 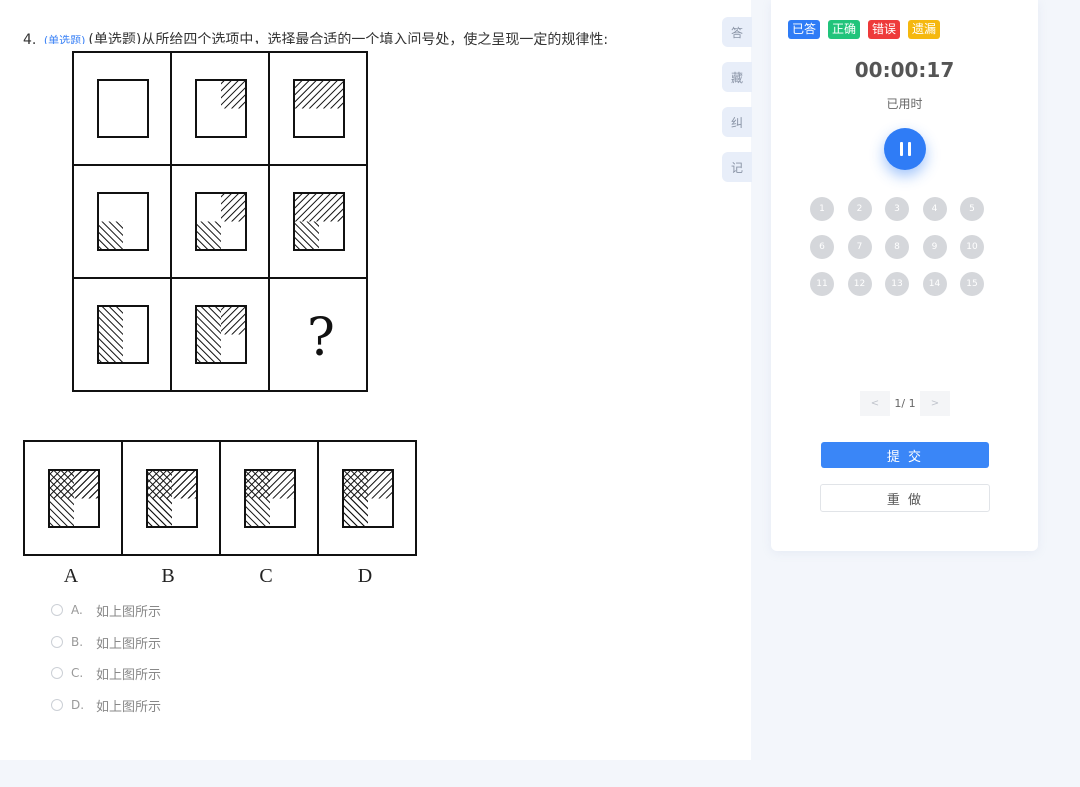 What do you see at coordinates (935, 403) in the screenshot?
I see `next-page-button: >` at bounding box center [935, 403].